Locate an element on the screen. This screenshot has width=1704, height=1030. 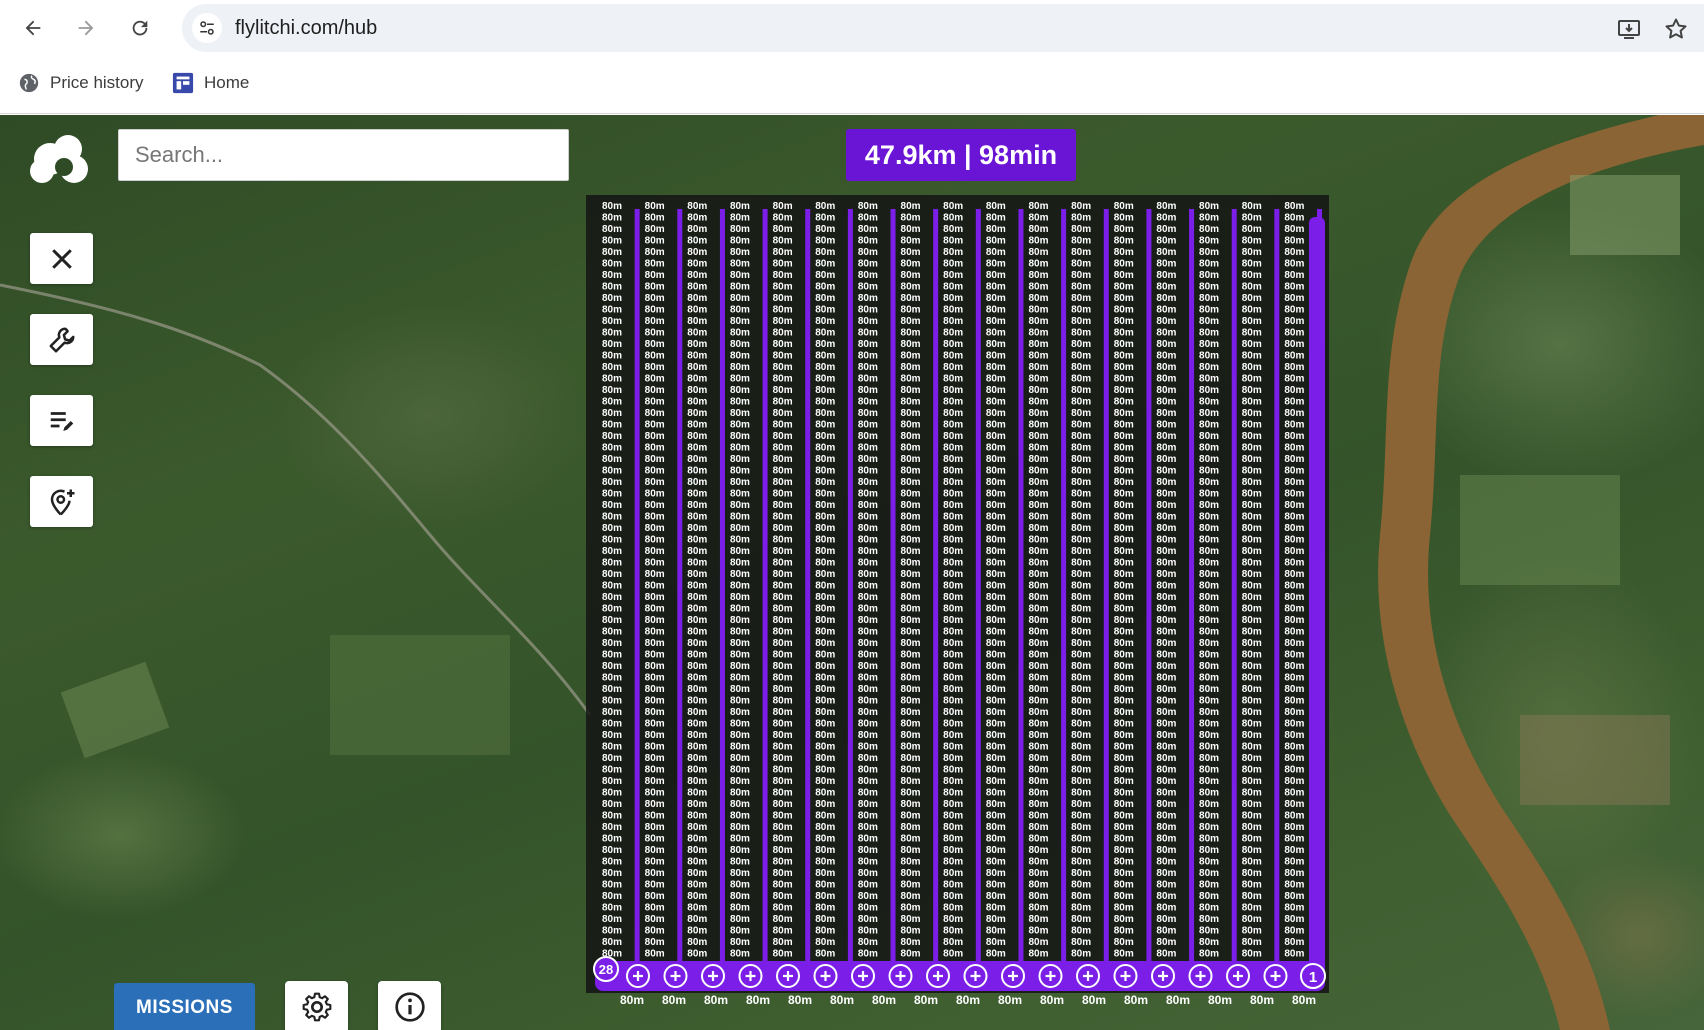
add-poi-button is located at coordinates (61, 501).